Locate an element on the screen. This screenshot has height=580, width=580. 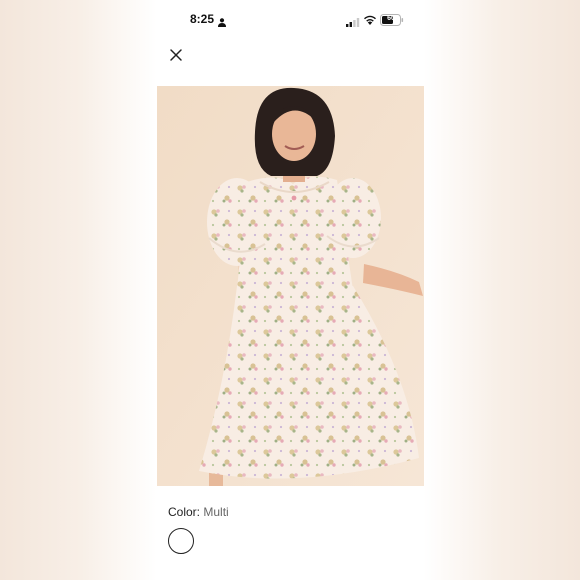
close-icon is located at coordinates (176, 55).